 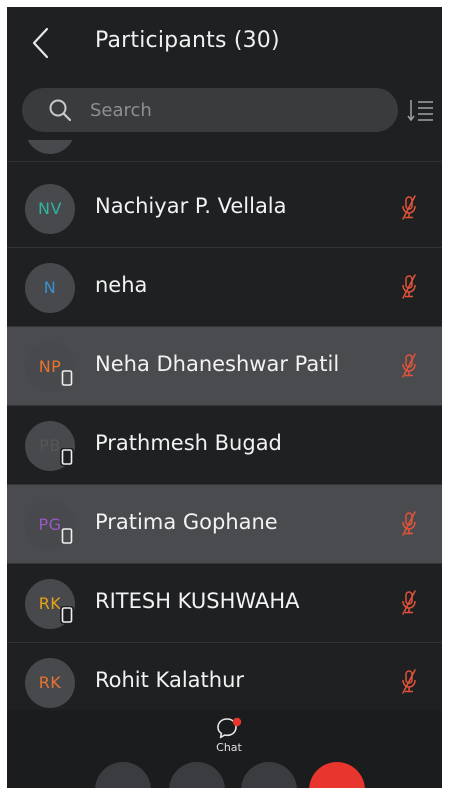 What do you see at coordinates (224, 287) in the screenshot?
I see `participant-row: Nneha` at bounding box center [224, 287].